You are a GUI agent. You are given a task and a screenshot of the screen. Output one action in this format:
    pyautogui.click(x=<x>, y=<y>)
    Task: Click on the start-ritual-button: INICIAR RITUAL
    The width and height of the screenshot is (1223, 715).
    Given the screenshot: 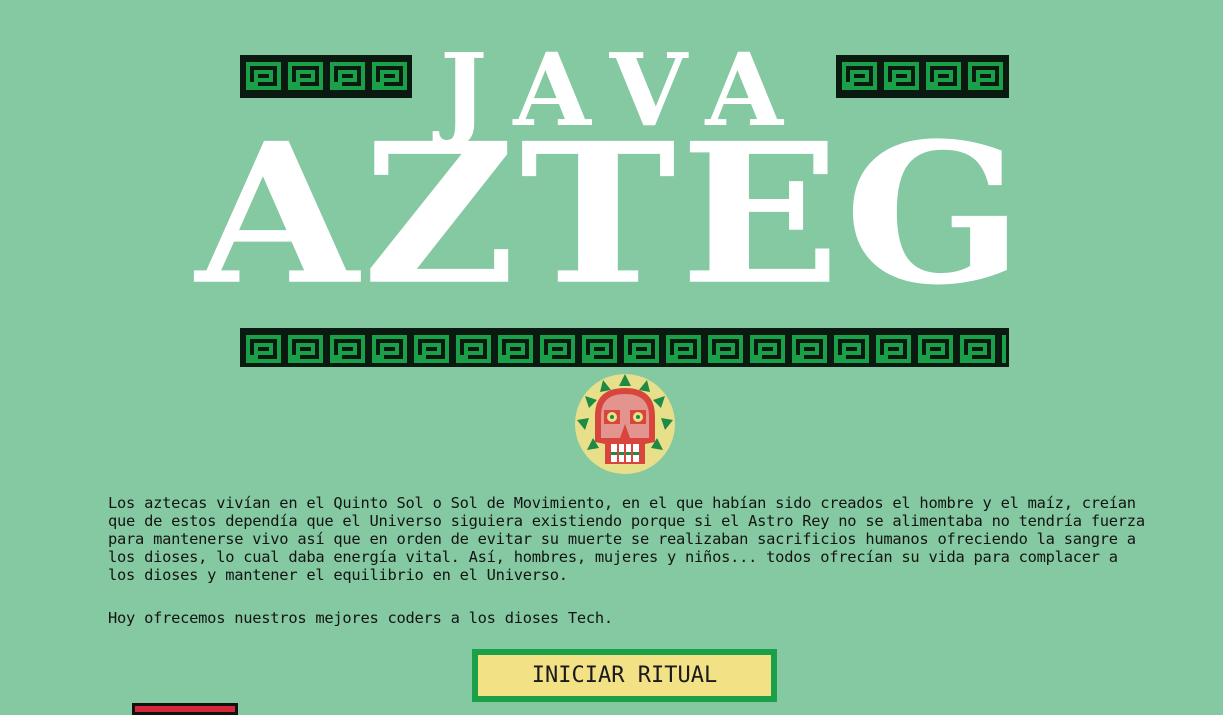 What is the action you would take?
    pyautogui.click(x=624, y=675)
    